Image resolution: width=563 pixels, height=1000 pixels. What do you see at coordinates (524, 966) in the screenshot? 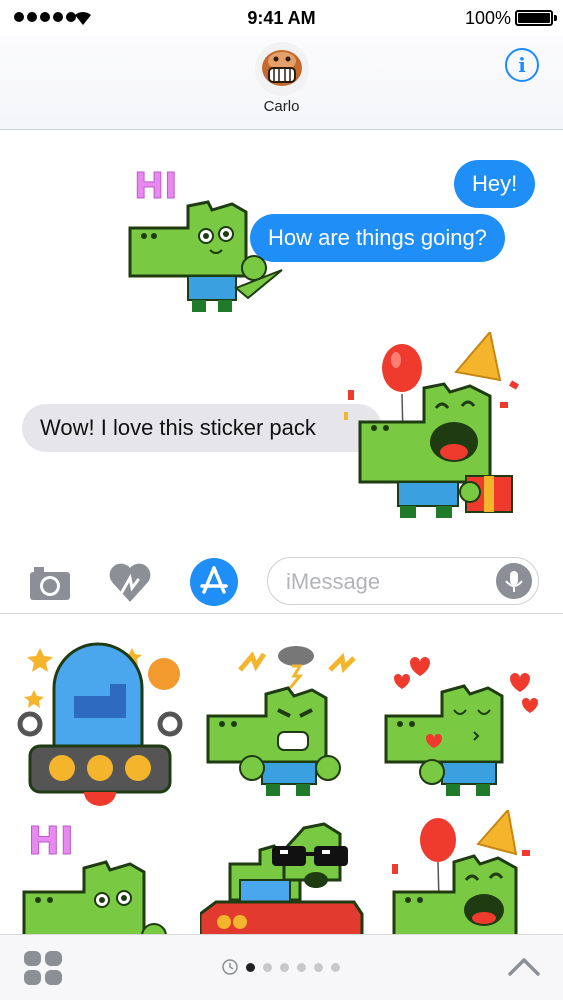
I see `expand-chevron-up-icon` at bounding box center [524, 966].